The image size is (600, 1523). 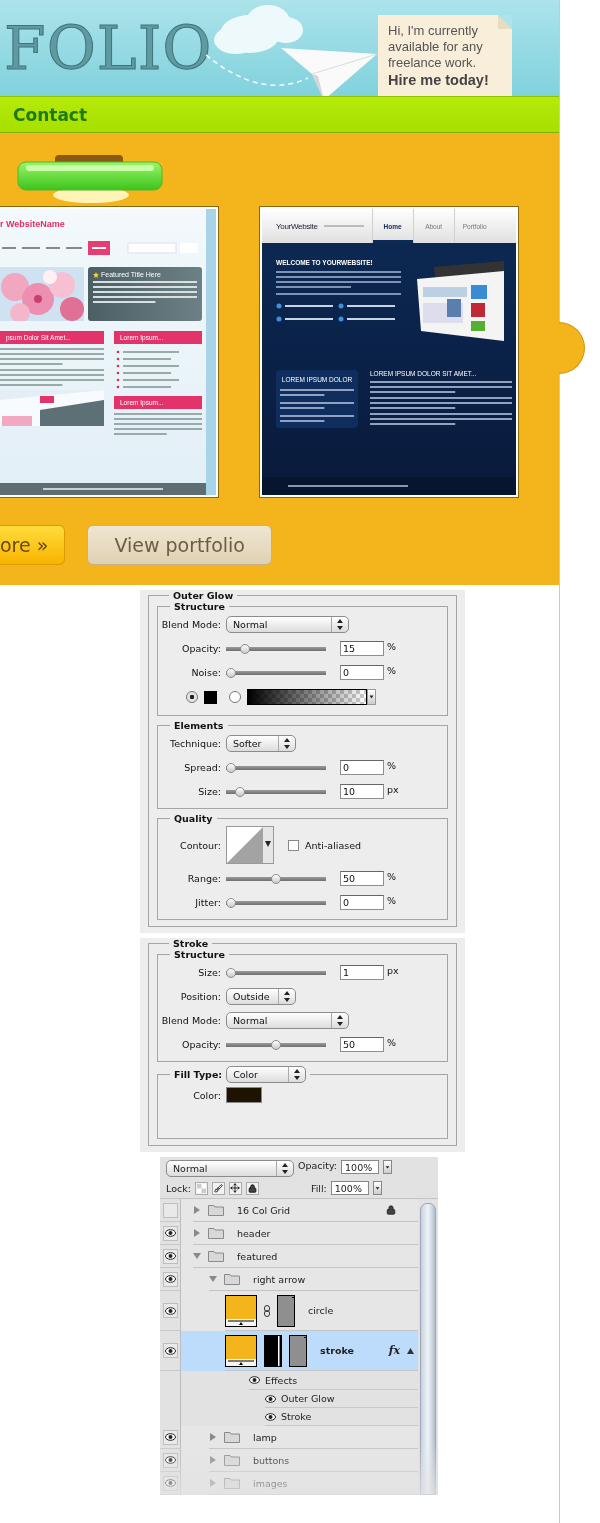 I want to click on lock-all-button, so click(x=252, y=1188).